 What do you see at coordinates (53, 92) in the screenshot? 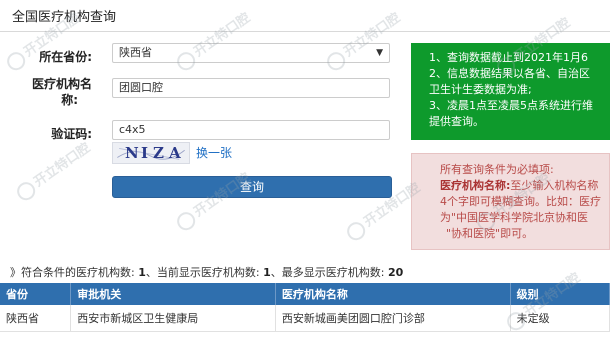
I see `institution-label: 医疗机构名 称:` at bounding box center [53, 92].